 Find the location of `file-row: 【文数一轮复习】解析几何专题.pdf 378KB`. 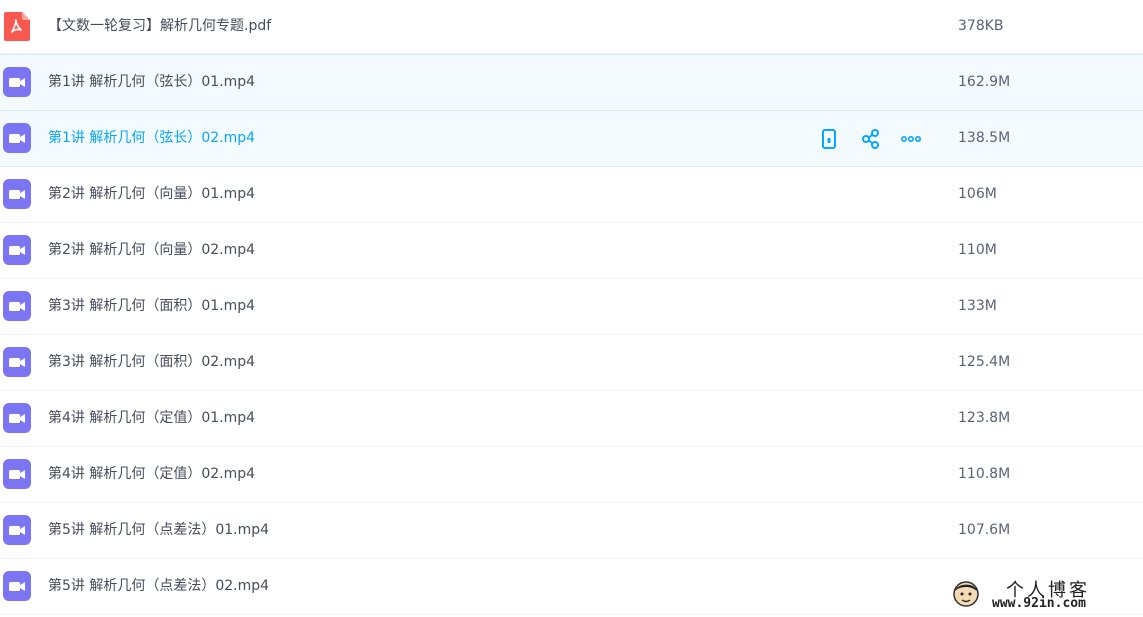

file-row: 【文数一轮复习】解析几何专题.pdf 378KB is located at coordinates (571, 27).